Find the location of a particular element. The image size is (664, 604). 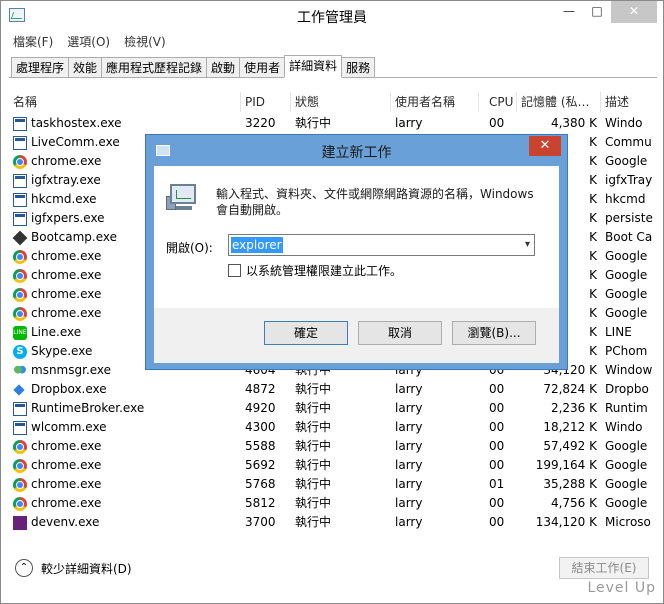

column-headers: 名稱 PID 狀態 使用者名稱 CPU 記憶體 (私… 描述 is located at coordinates (333, 102).